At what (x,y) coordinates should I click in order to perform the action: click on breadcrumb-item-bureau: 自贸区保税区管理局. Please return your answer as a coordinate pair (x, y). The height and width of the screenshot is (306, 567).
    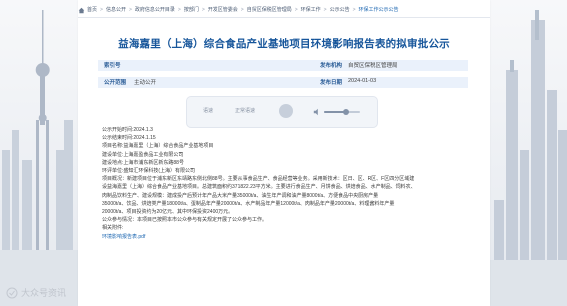
    Looking at the image, I should click on (269, 10).